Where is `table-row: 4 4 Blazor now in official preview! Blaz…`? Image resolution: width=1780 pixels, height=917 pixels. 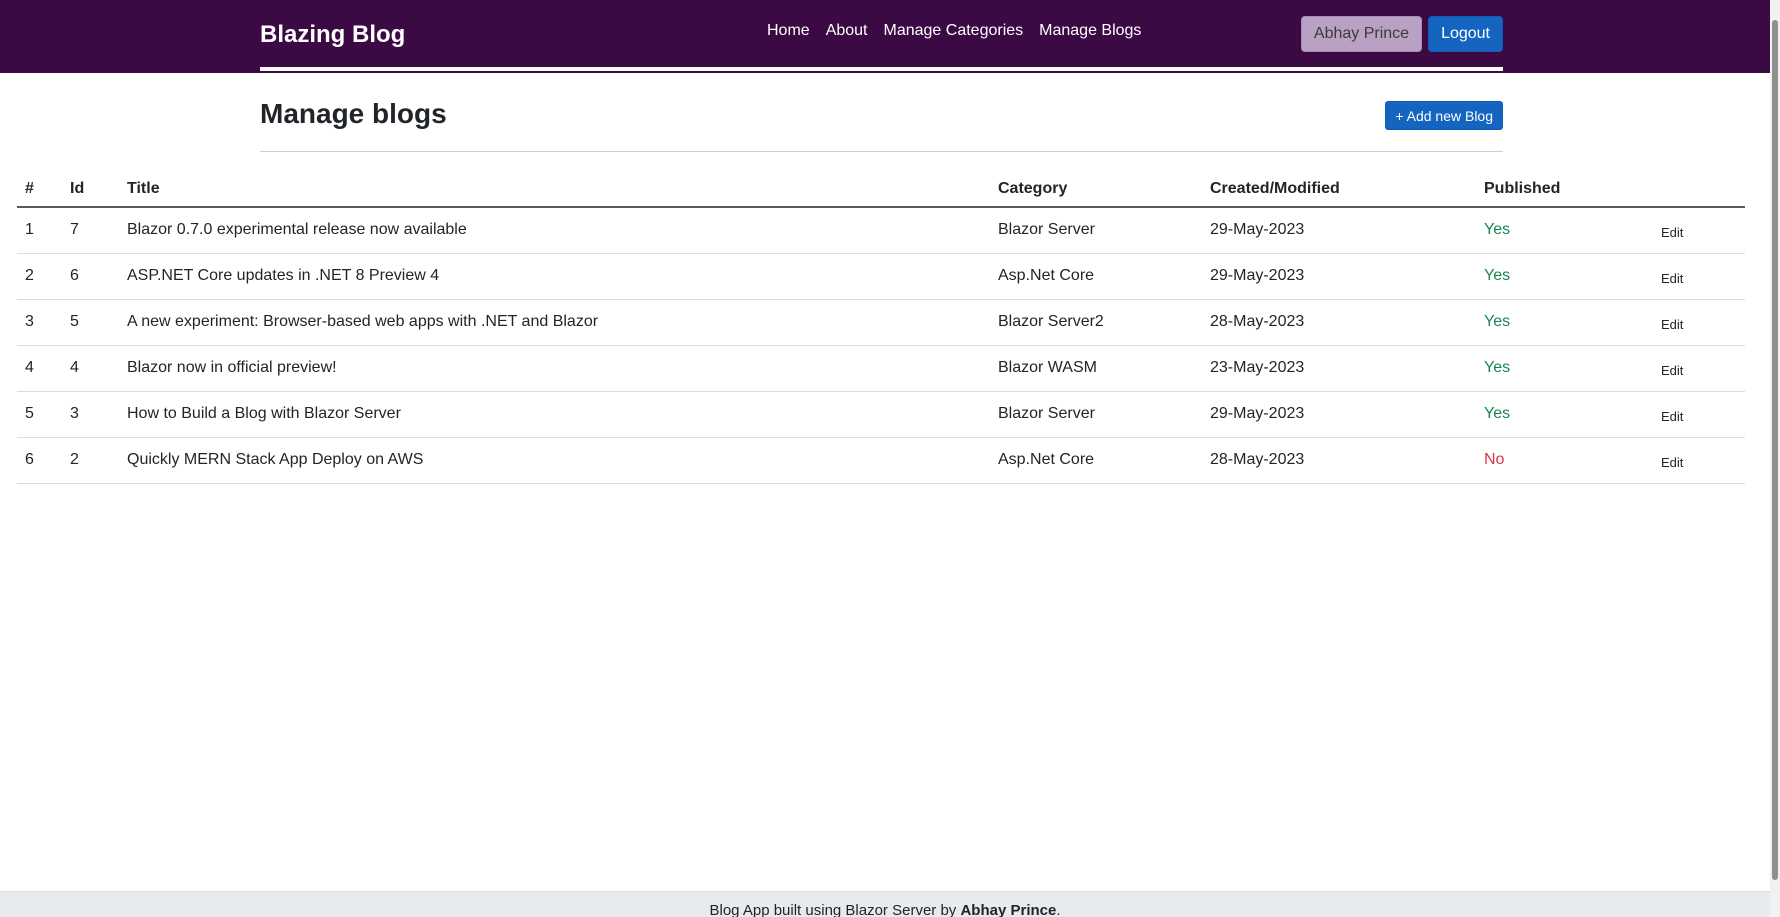
table-row: 4 4 Blazor now in official preview! Blaz… is located at coordinates (881, 368).